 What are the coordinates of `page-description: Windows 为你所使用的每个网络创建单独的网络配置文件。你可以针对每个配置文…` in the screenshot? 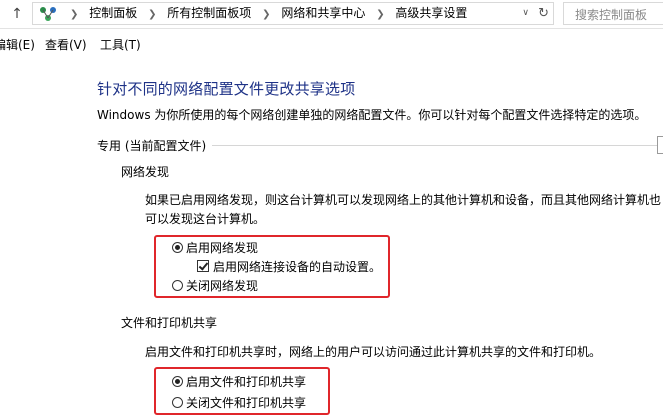 It's located at (372, 115).